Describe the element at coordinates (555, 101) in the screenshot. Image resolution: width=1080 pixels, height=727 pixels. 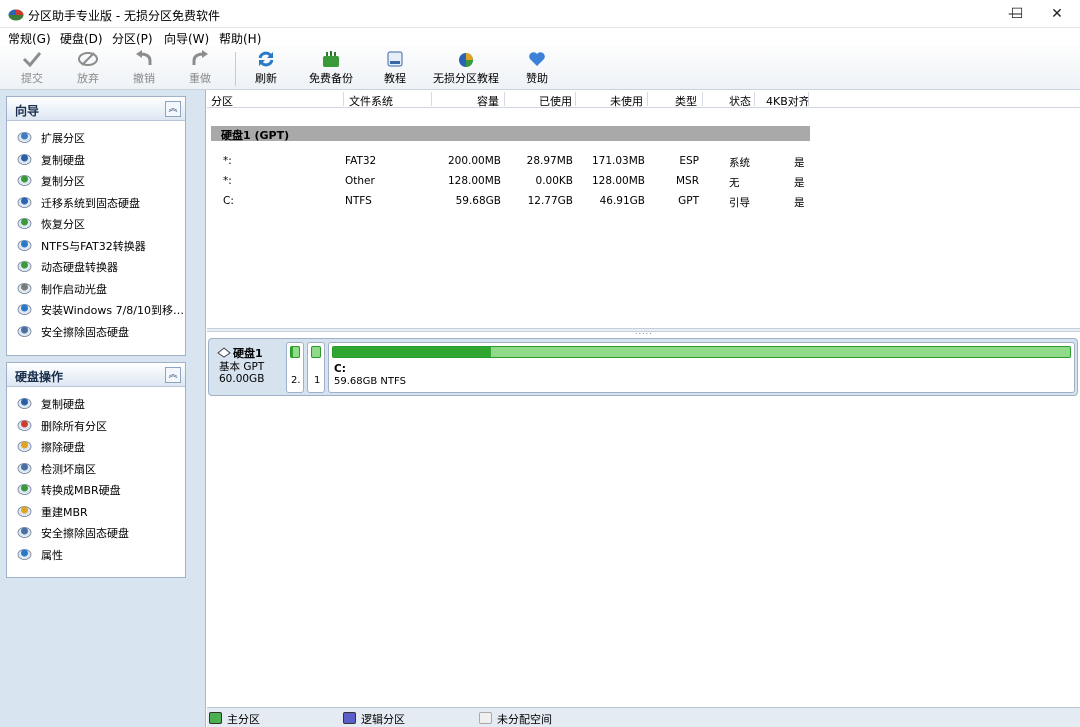
I see `col-used: 已使用` at that location.